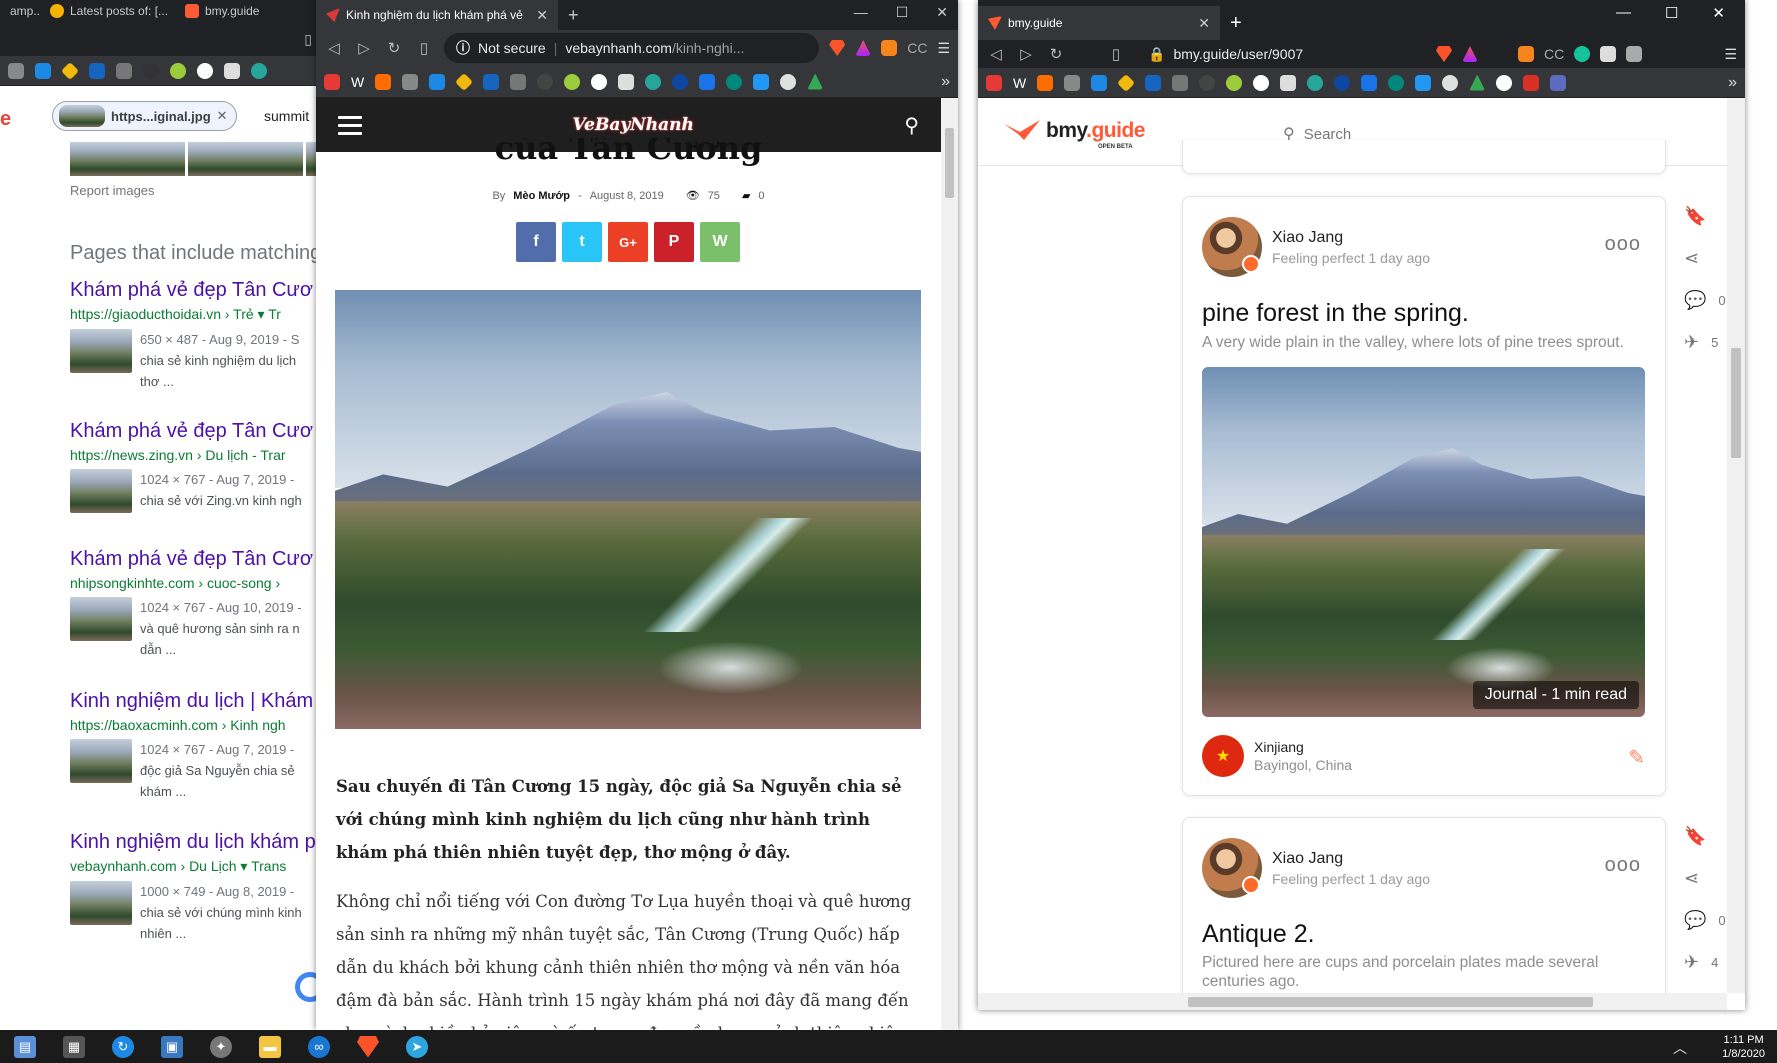  What do you see at coordinates (195, 842) in the screenshot?
I see `result-title: Kinh nghiệm du lịch khám p` at bounding box center [195, 842].